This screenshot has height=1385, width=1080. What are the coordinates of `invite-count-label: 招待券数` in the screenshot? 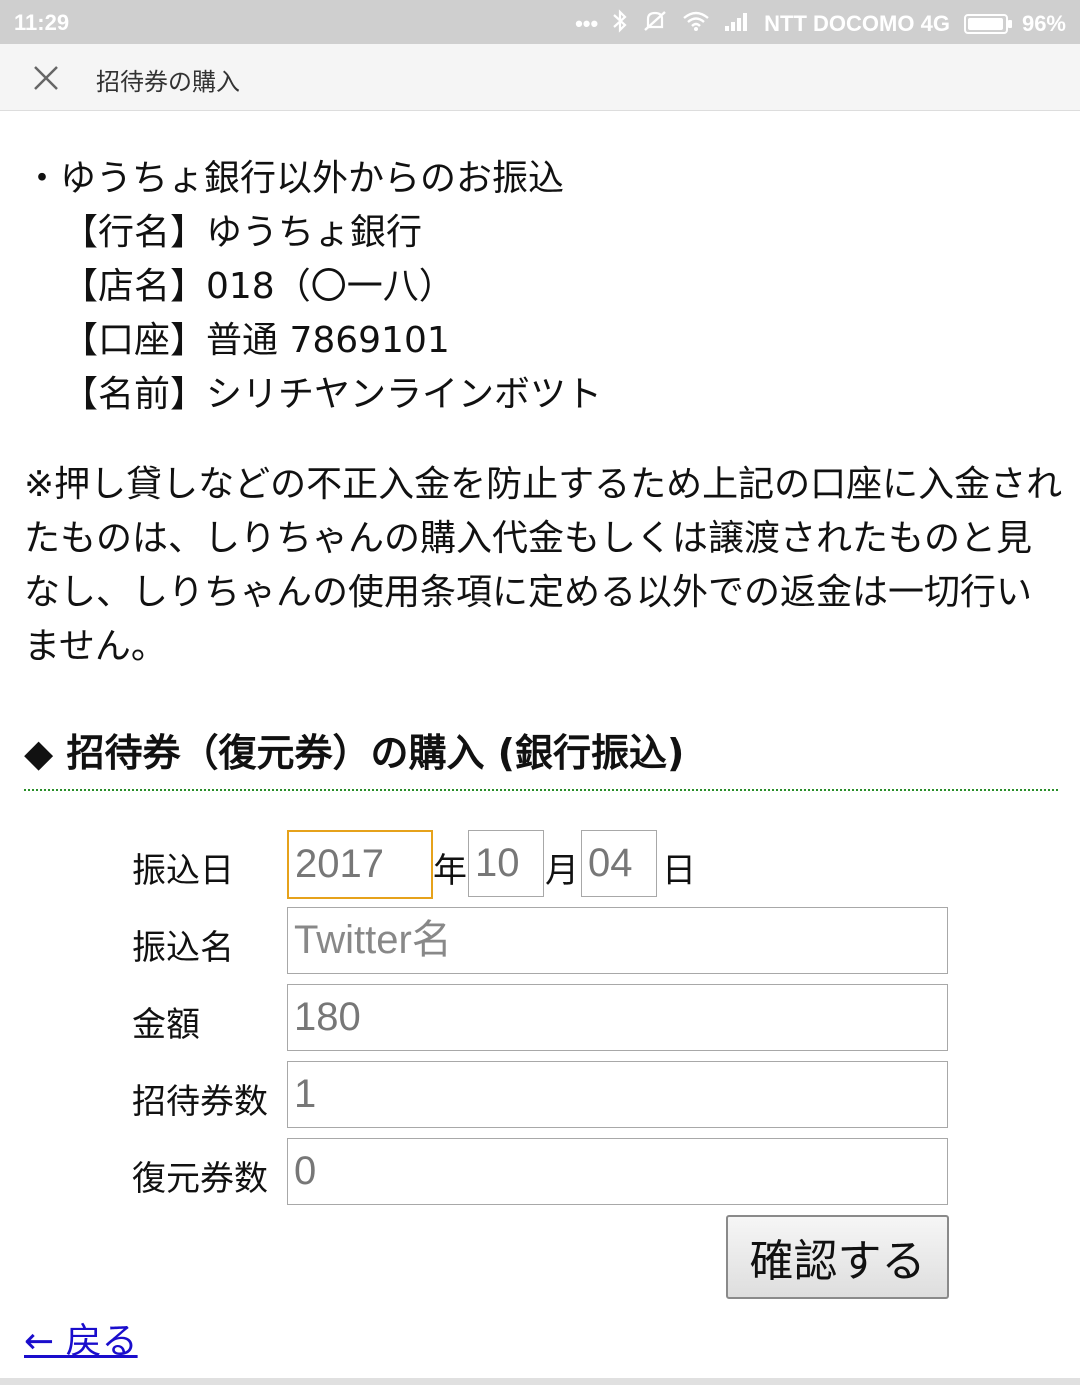 It's located at (200, 1102).